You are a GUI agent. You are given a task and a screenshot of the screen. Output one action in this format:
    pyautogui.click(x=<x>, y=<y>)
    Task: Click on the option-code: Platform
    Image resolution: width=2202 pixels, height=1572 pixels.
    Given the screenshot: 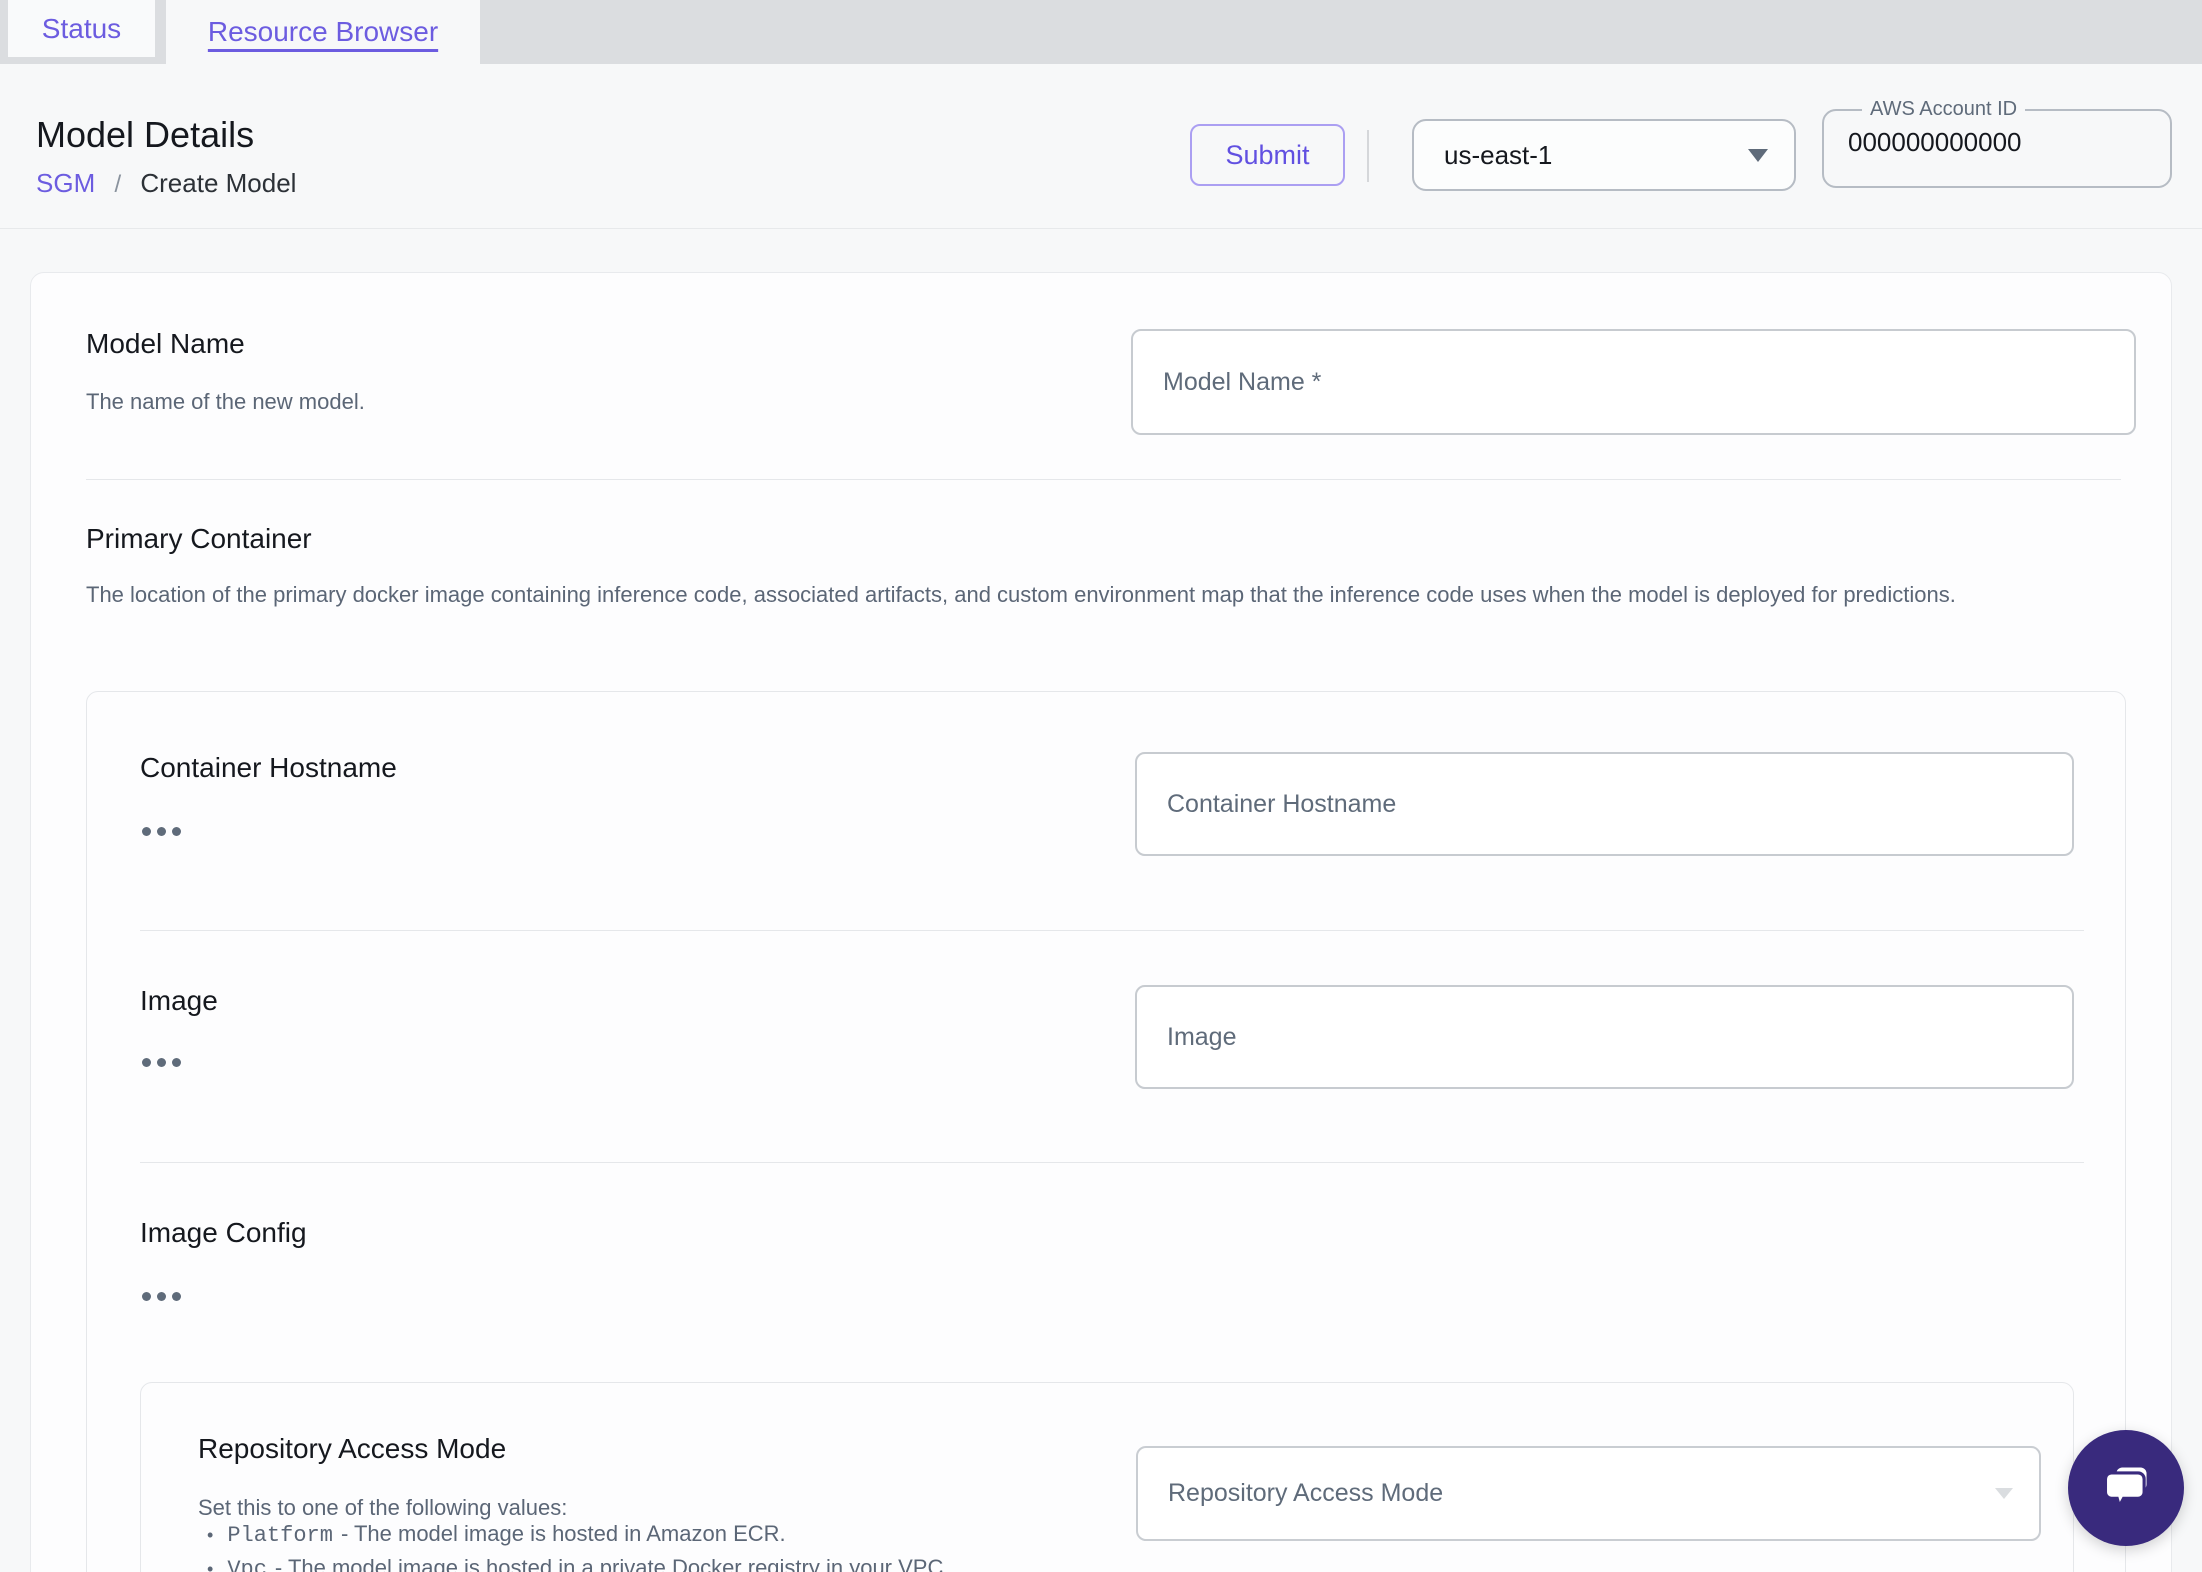 What is the action you would take?
    pyautogui.click(x=280, y=1535)
    